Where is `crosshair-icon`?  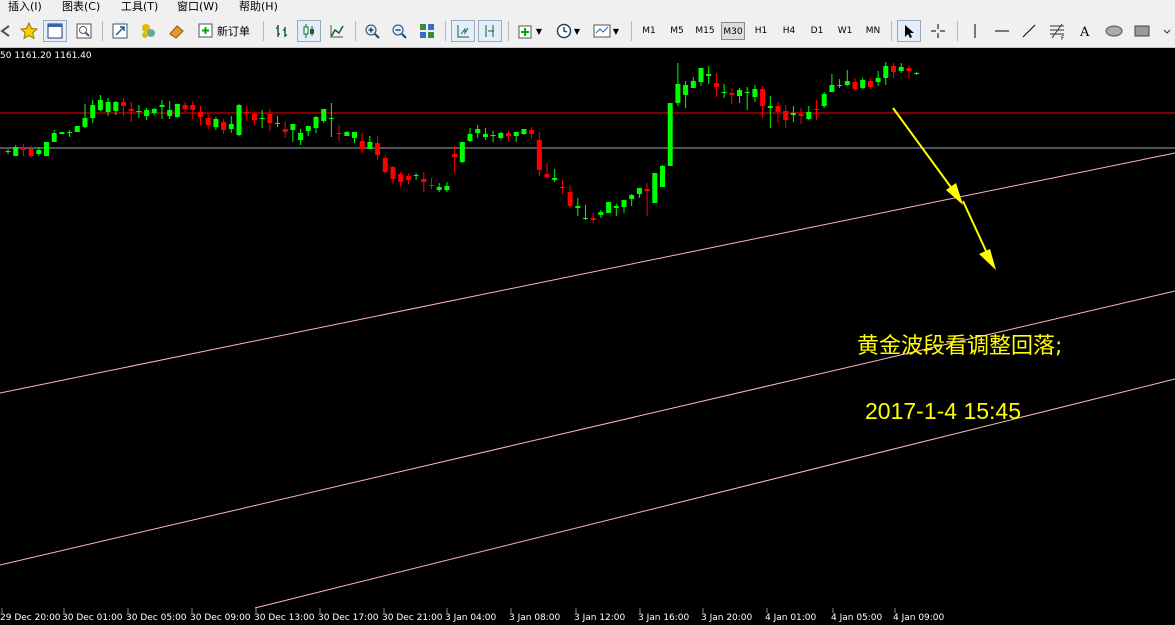 crosshair-icon is located at coordinates (938, 31).